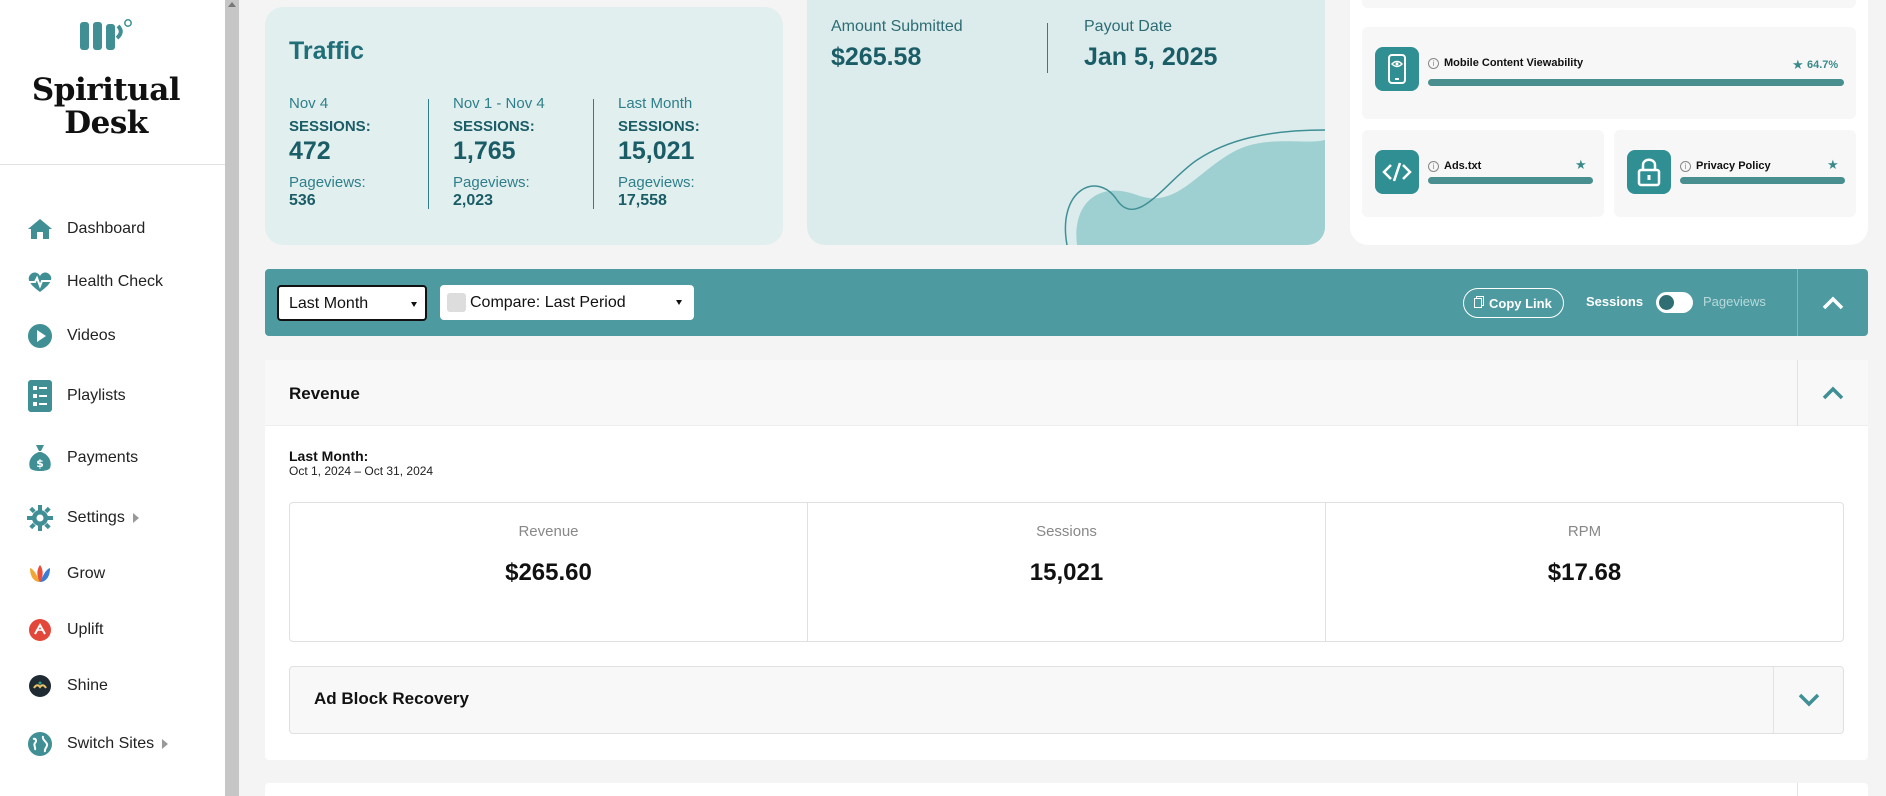  I want to click on sidebar-item-label: Shine, so click(87, 685).